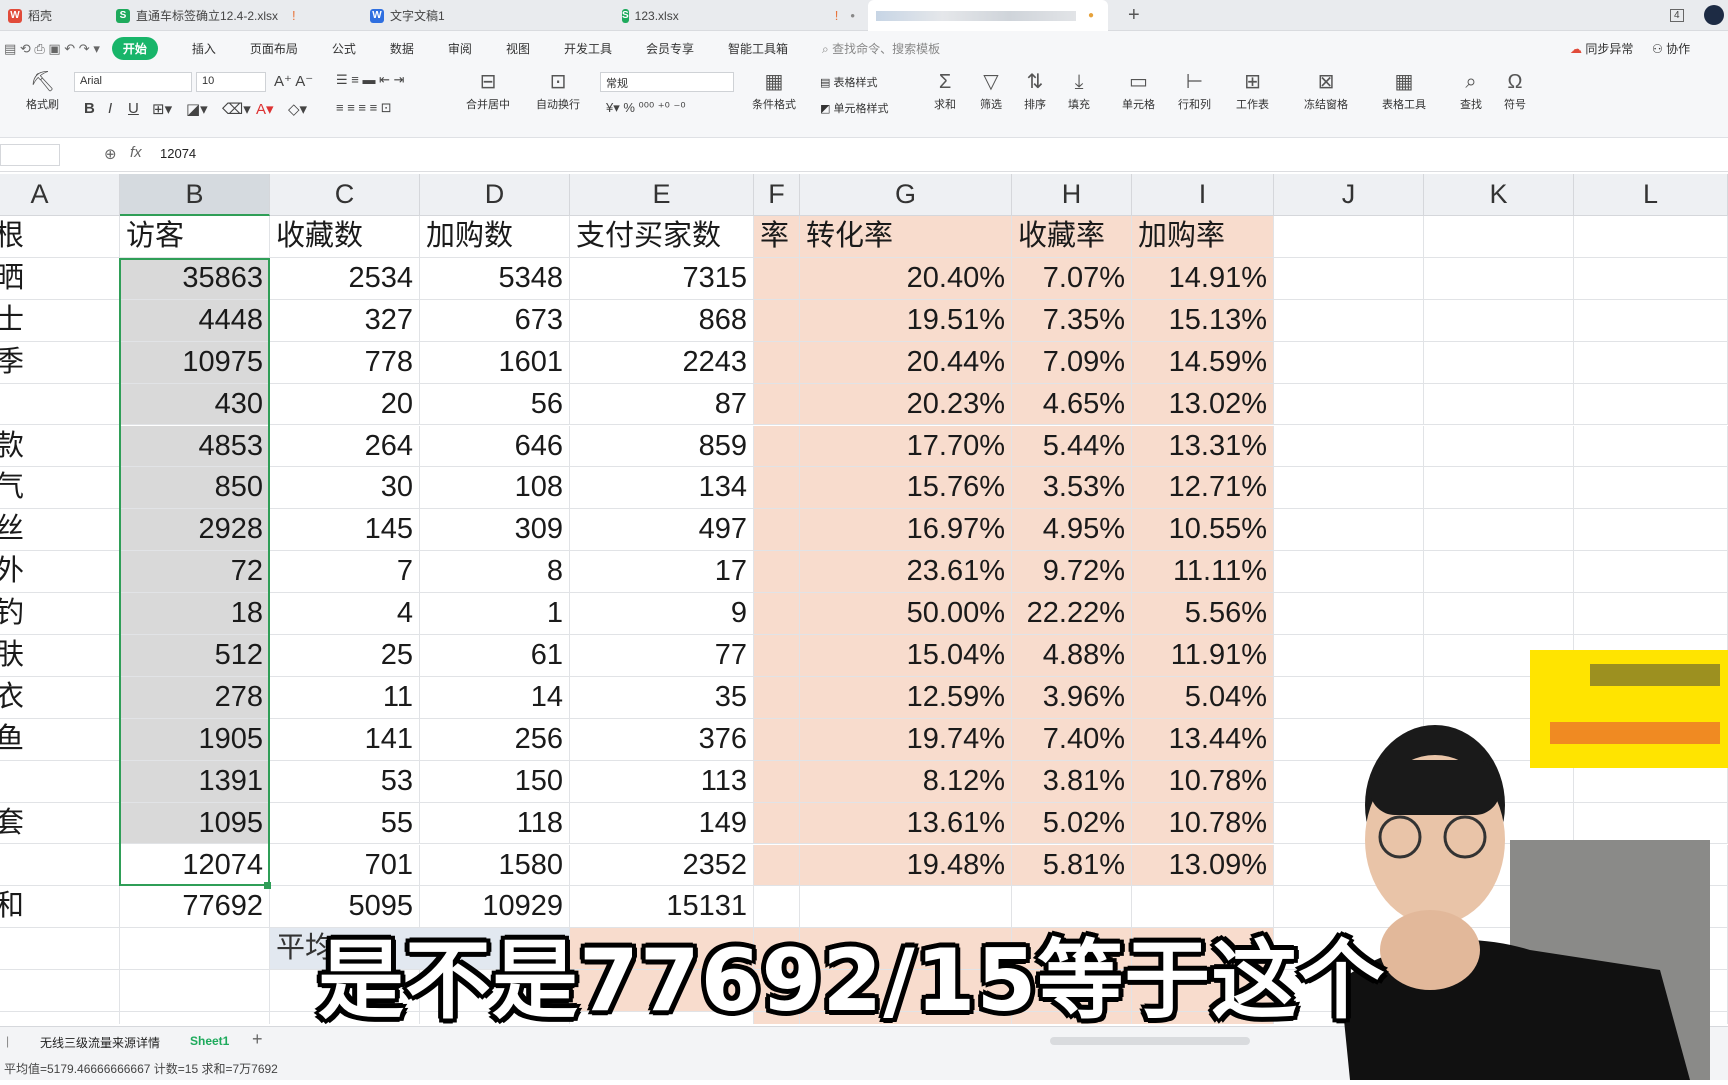 Image resolution: width=1728 pixels, height=1085 pixels. What do you see at coordinates (495, 362) in the screenshot?
I see `cell: 1601` at bounding box center [495, 362].